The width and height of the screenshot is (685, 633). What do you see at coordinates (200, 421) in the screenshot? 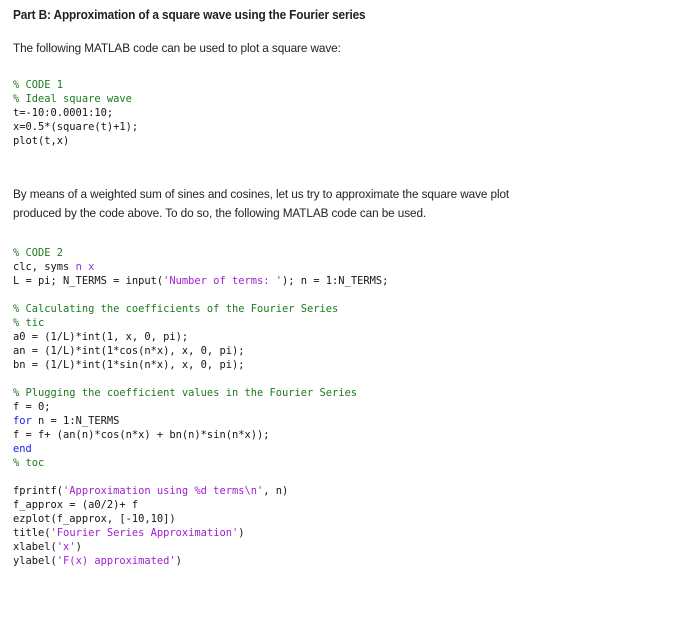
I see `code2-line: for n = 1:N_TERMS` at bounding box center [200, 421].